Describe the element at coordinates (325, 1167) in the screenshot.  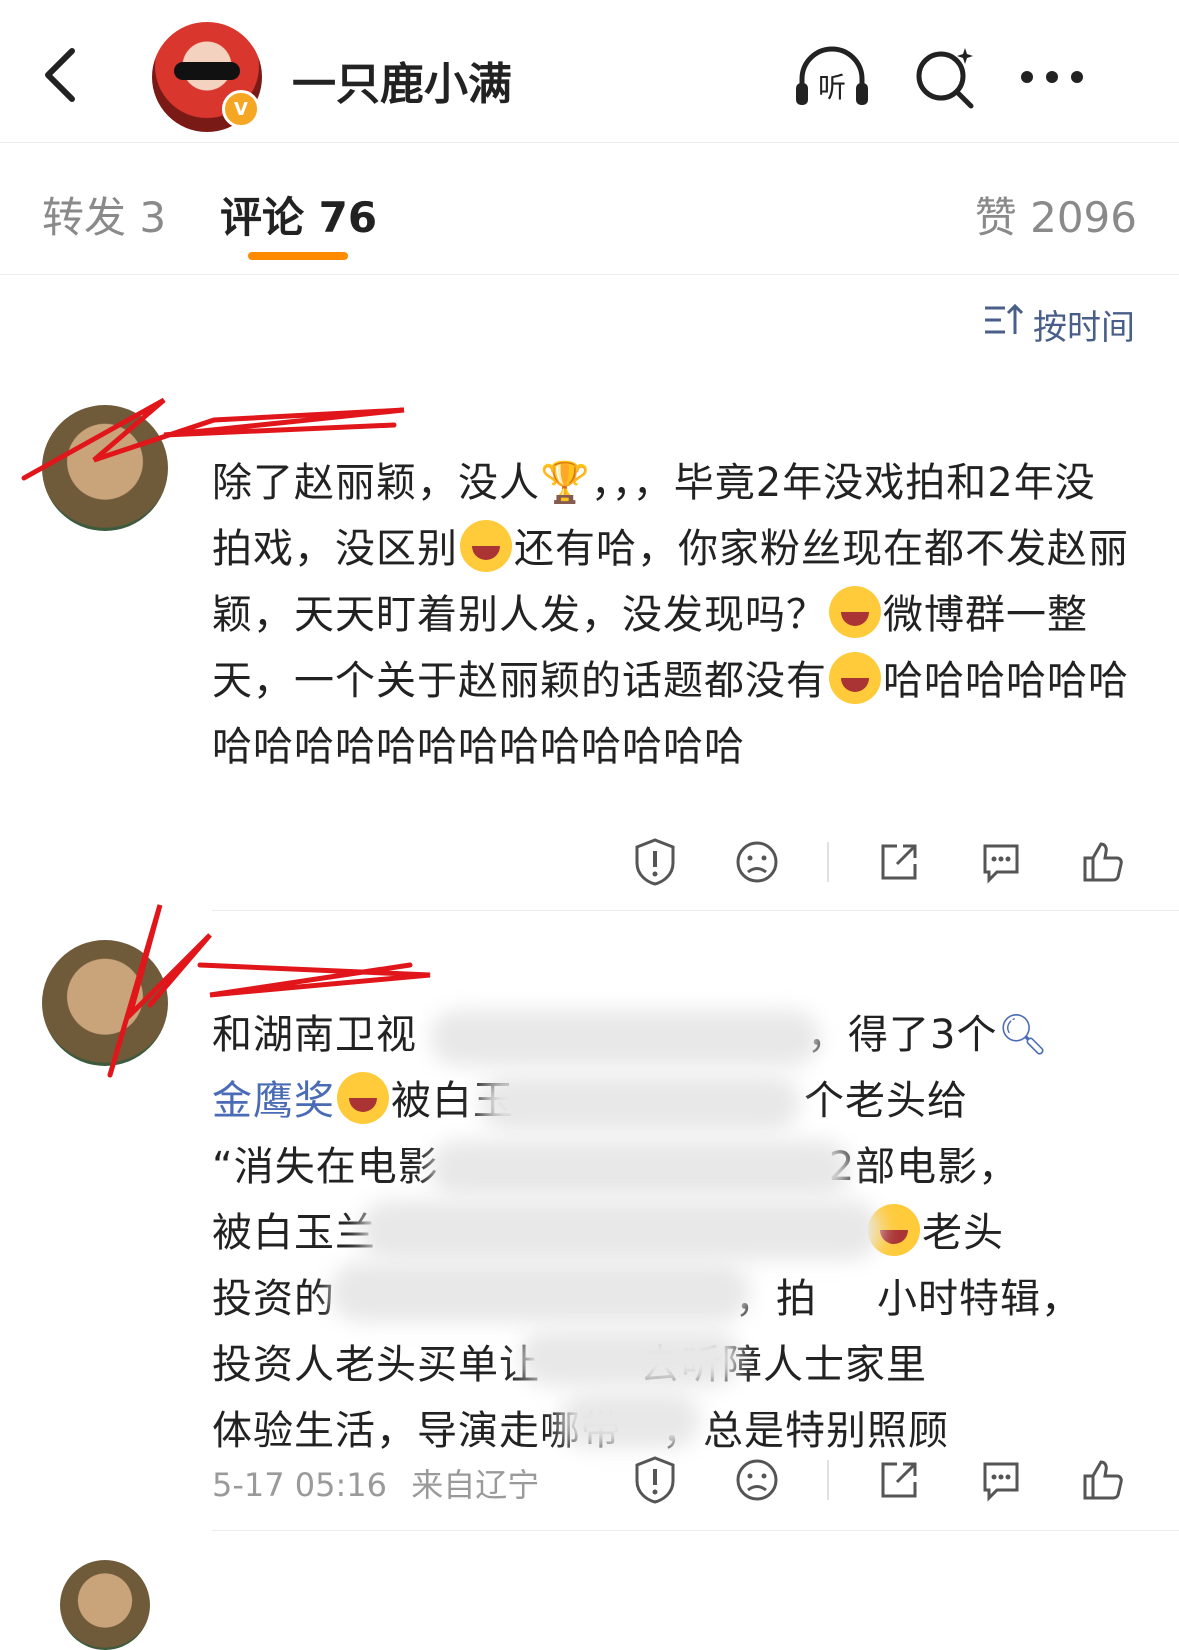
I see `comment-text-segment: “消失在电影` at that location.